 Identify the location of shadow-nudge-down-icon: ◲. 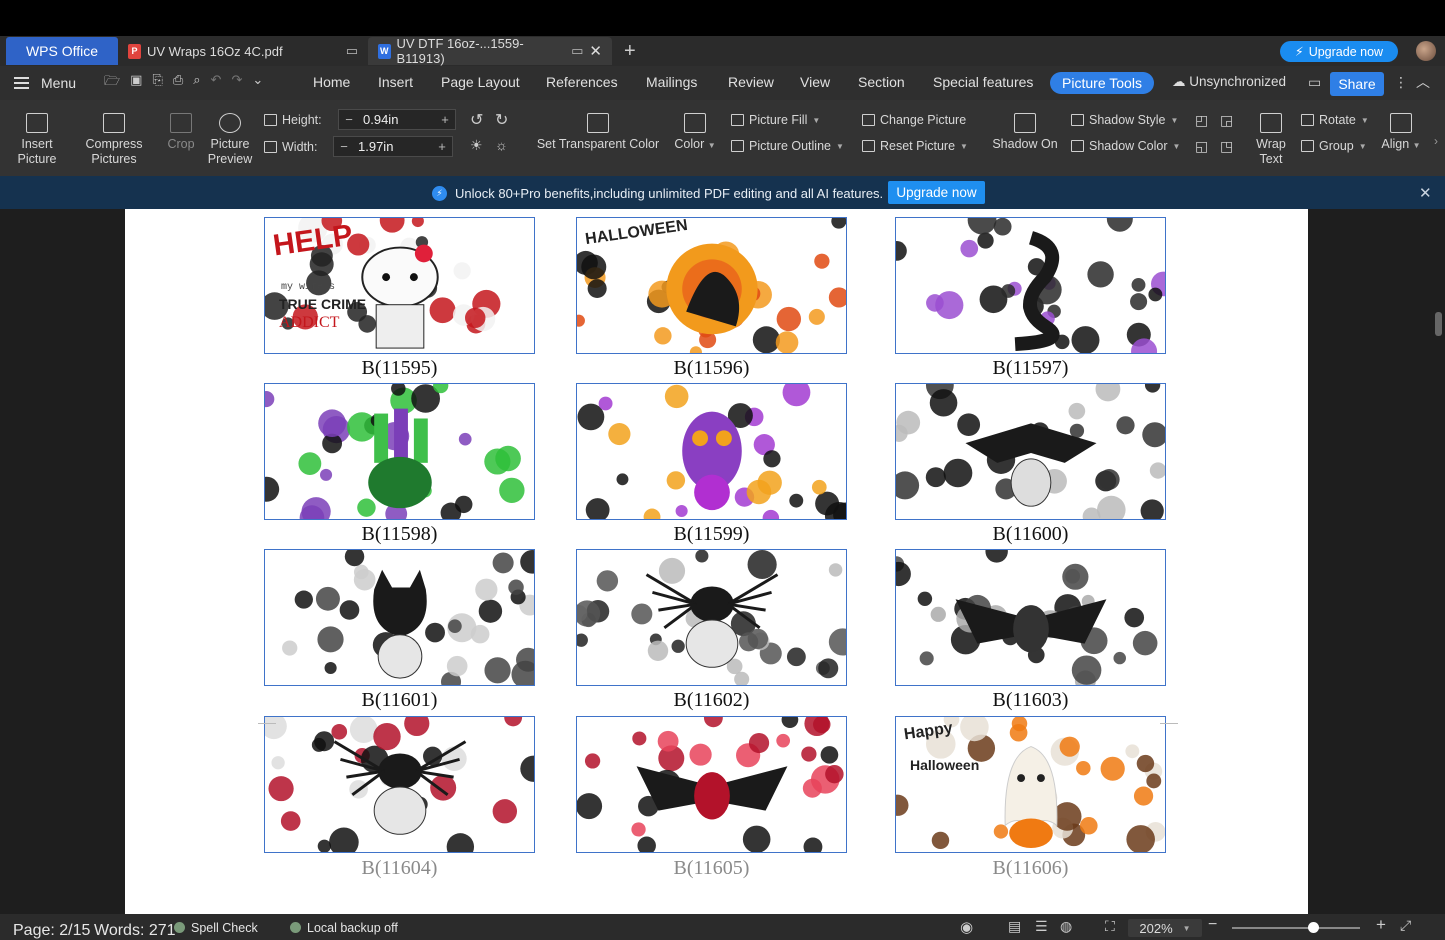
(1226, 120).